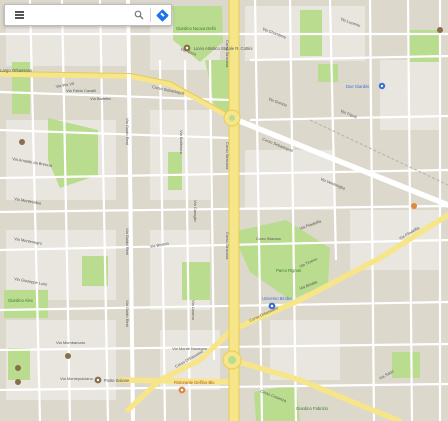  I want to click on search-divider, so click(150, 15).